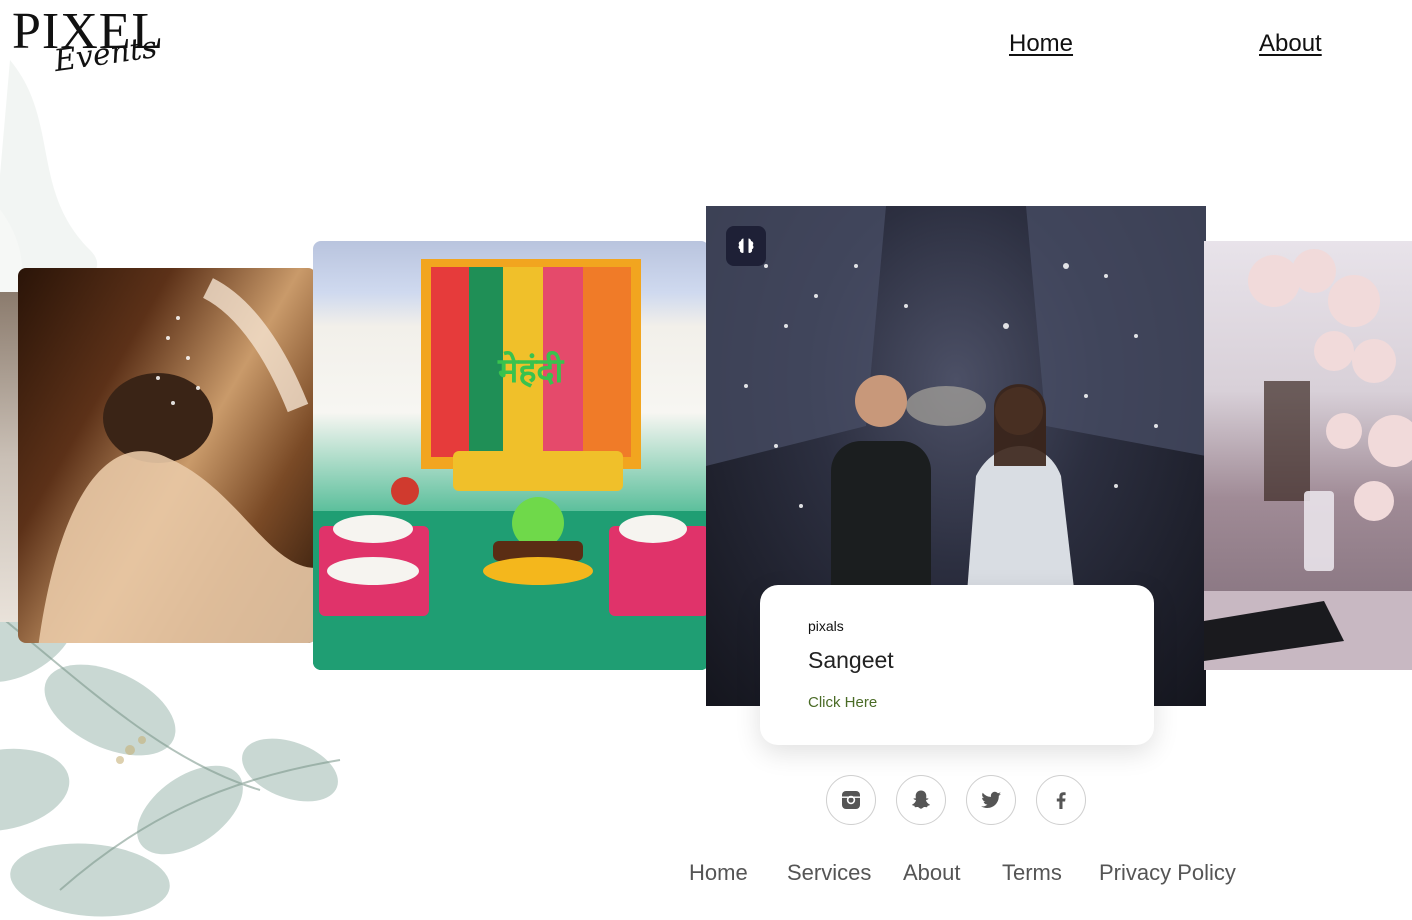 The width and height of the screenshot is (1412, 920). I want to click on carousel-card-reception, so click(1308, 455).